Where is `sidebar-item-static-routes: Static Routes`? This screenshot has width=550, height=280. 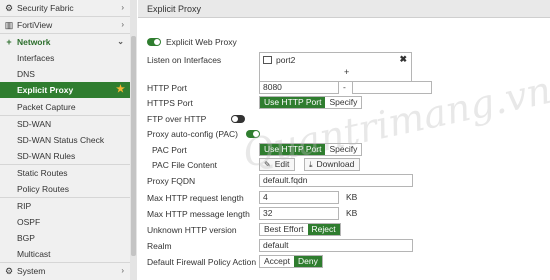
sidebar-item-static-routes: Static Routes is located at coordinates (65, 173).